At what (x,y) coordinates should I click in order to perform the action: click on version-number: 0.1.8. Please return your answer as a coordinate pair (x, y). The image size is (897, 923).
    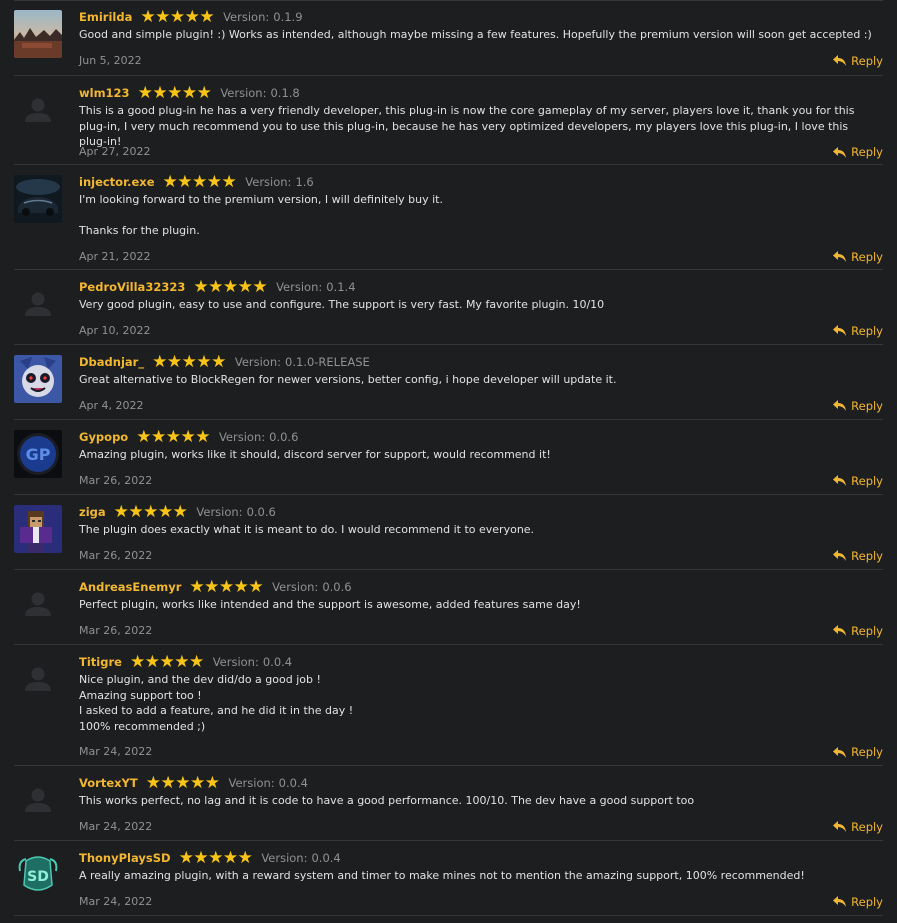
    Looking at the image, I should click on (285, 93).